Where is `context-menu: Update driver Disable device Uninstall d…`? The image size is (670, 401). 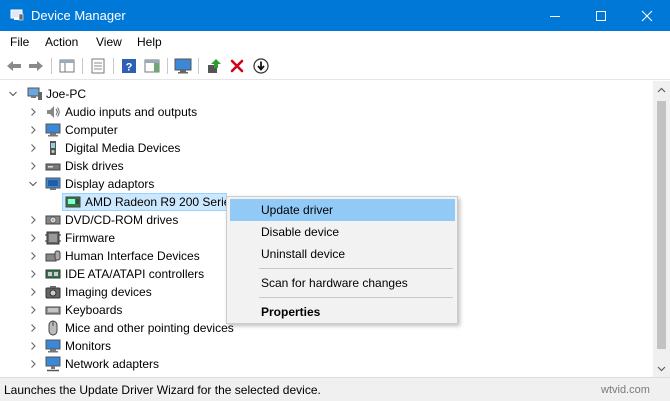
context-menu: Update driver Disable device Uninstall d… is located at coordinates (342, 260).